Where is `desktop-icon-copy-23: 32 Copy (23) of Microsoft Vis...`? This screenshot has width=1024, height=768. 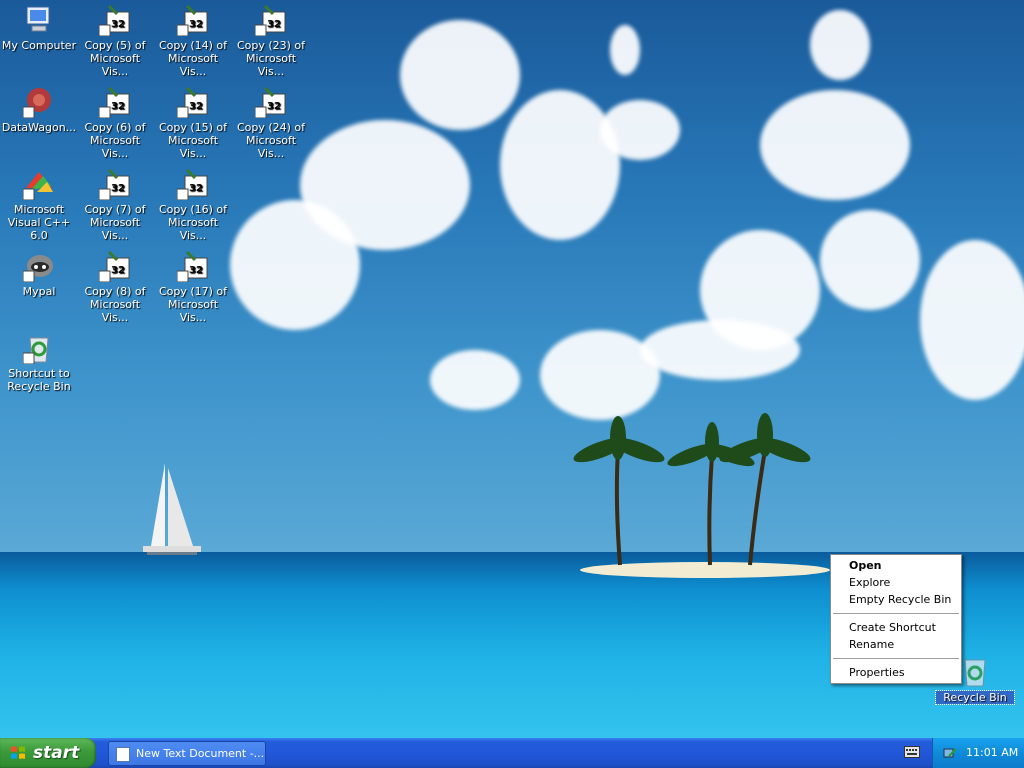
desktop-icon-copy-23: 32 Copy (23) of Microsoft Vis... is located at coordinates (271, 41).